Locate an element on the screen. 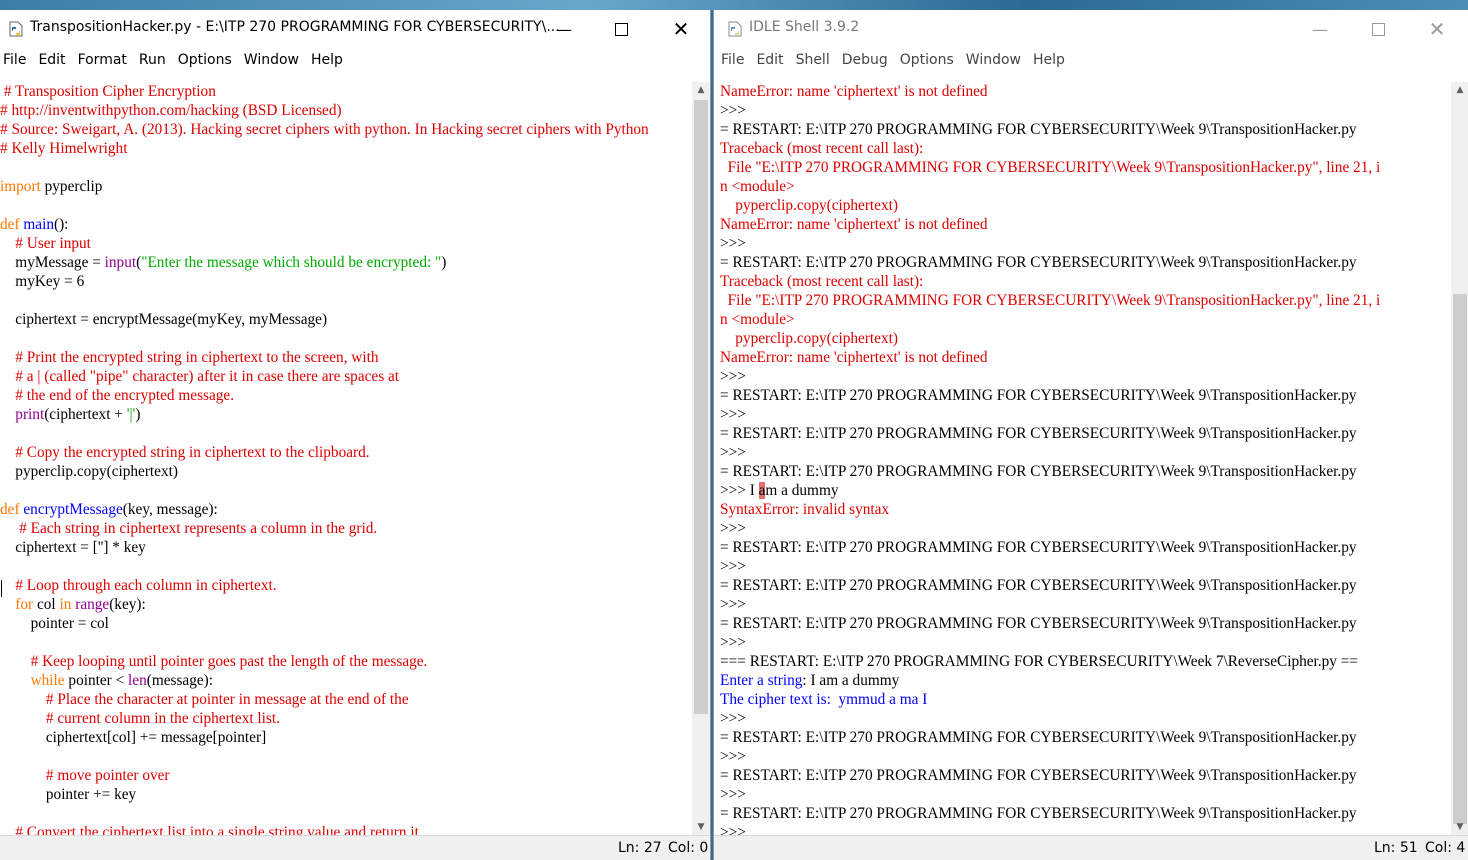 Image resolution: width=1468 pixels, height=860 pixels. token-keyword: def is located at coordinates (10, 224).